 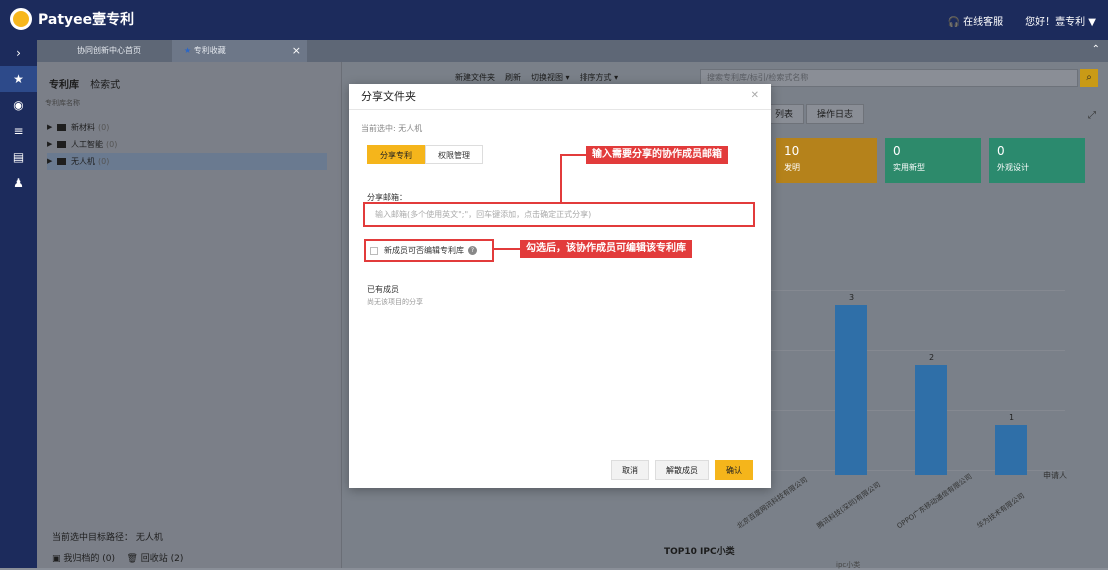 I want to click on tree-item: ▶ 人工智能 (0), so click(x=187, y=144).